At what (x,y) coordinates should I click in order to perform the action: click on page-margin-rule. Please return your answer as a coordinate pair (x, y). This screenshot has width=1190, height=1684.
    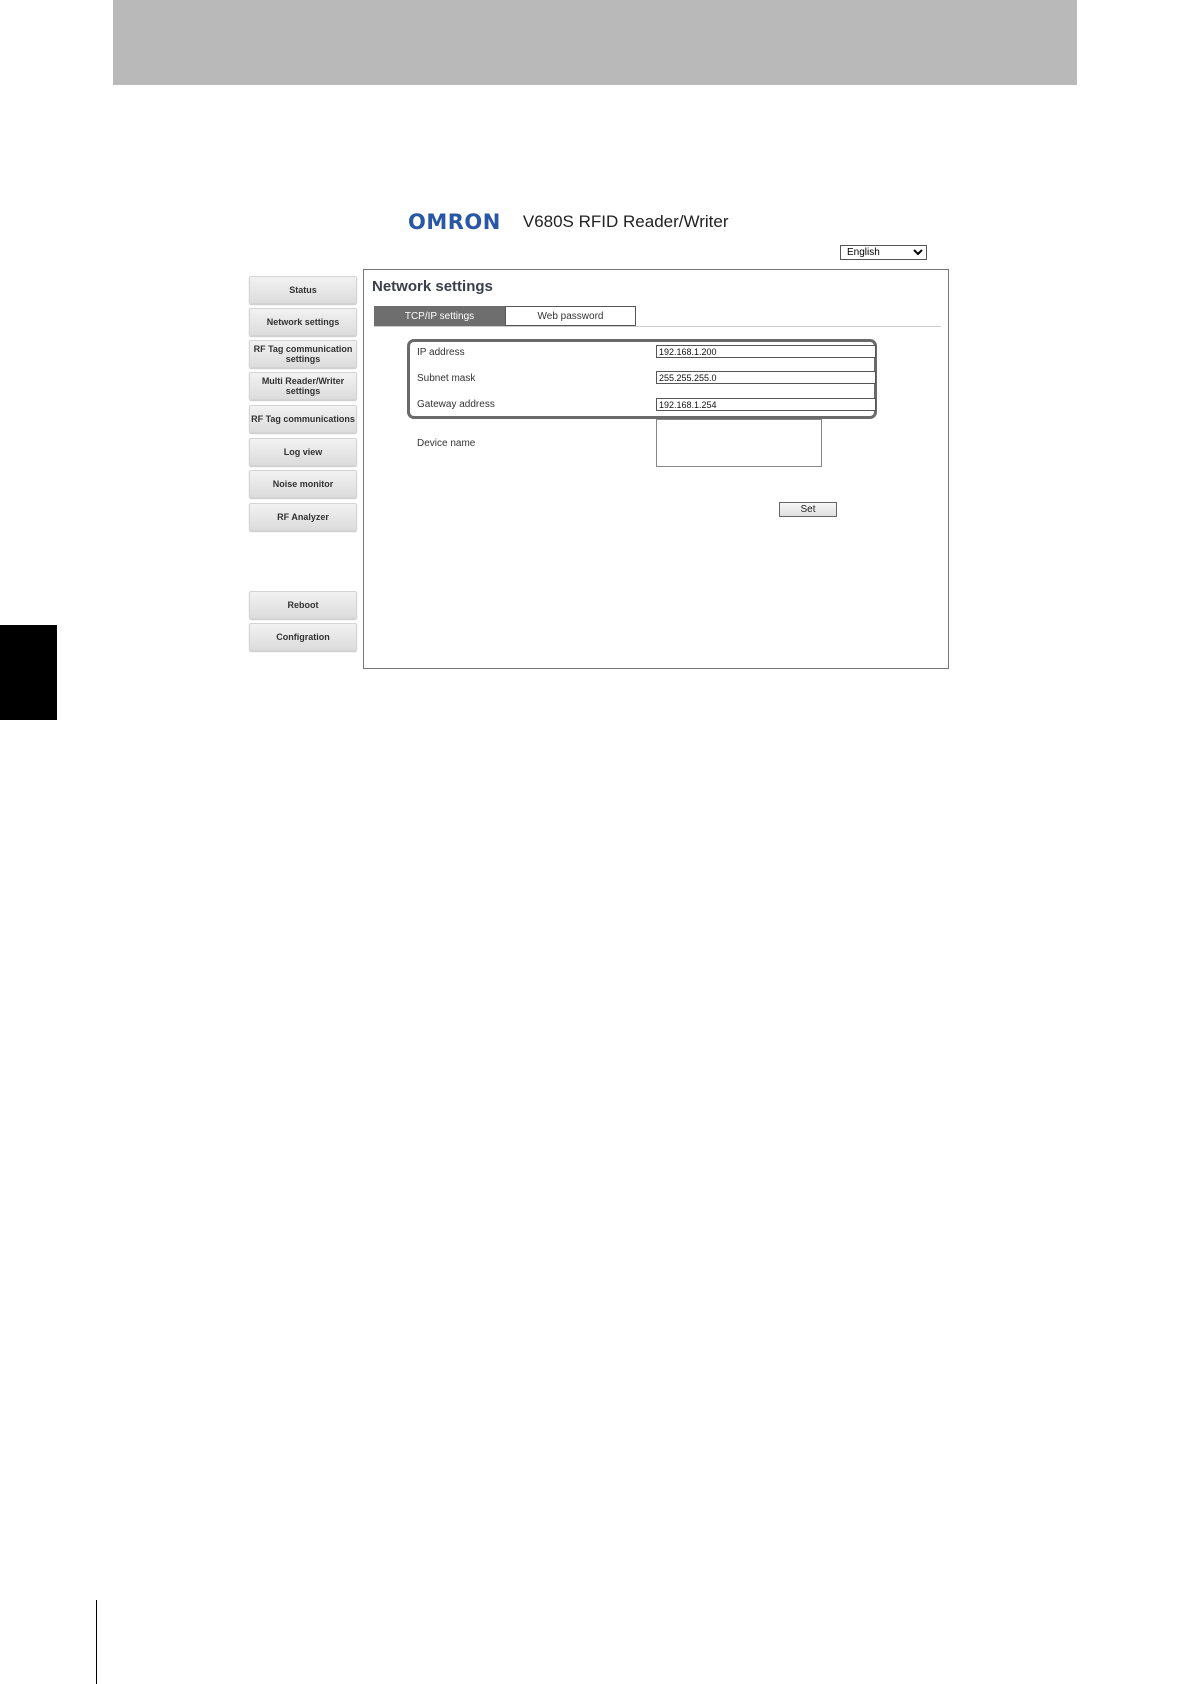
    Looking at the image, I should click on (96, 1642).